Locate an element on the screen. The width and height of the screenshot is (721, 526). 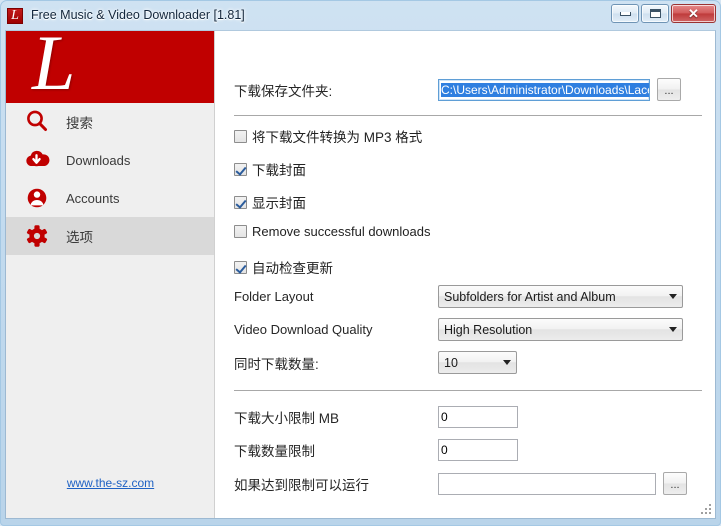
checkbox-convert-mp3: 将下载文件转换为 MP3 格式 is located at coordinates (319, 136).